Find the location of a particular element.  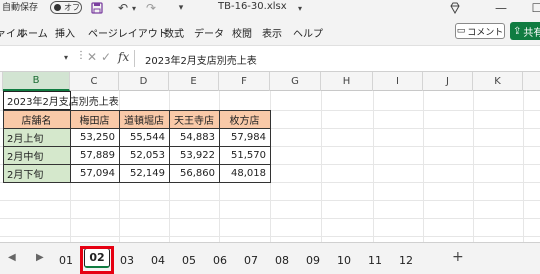

redo-icon: ↷ is located at coordinates (151, 8).